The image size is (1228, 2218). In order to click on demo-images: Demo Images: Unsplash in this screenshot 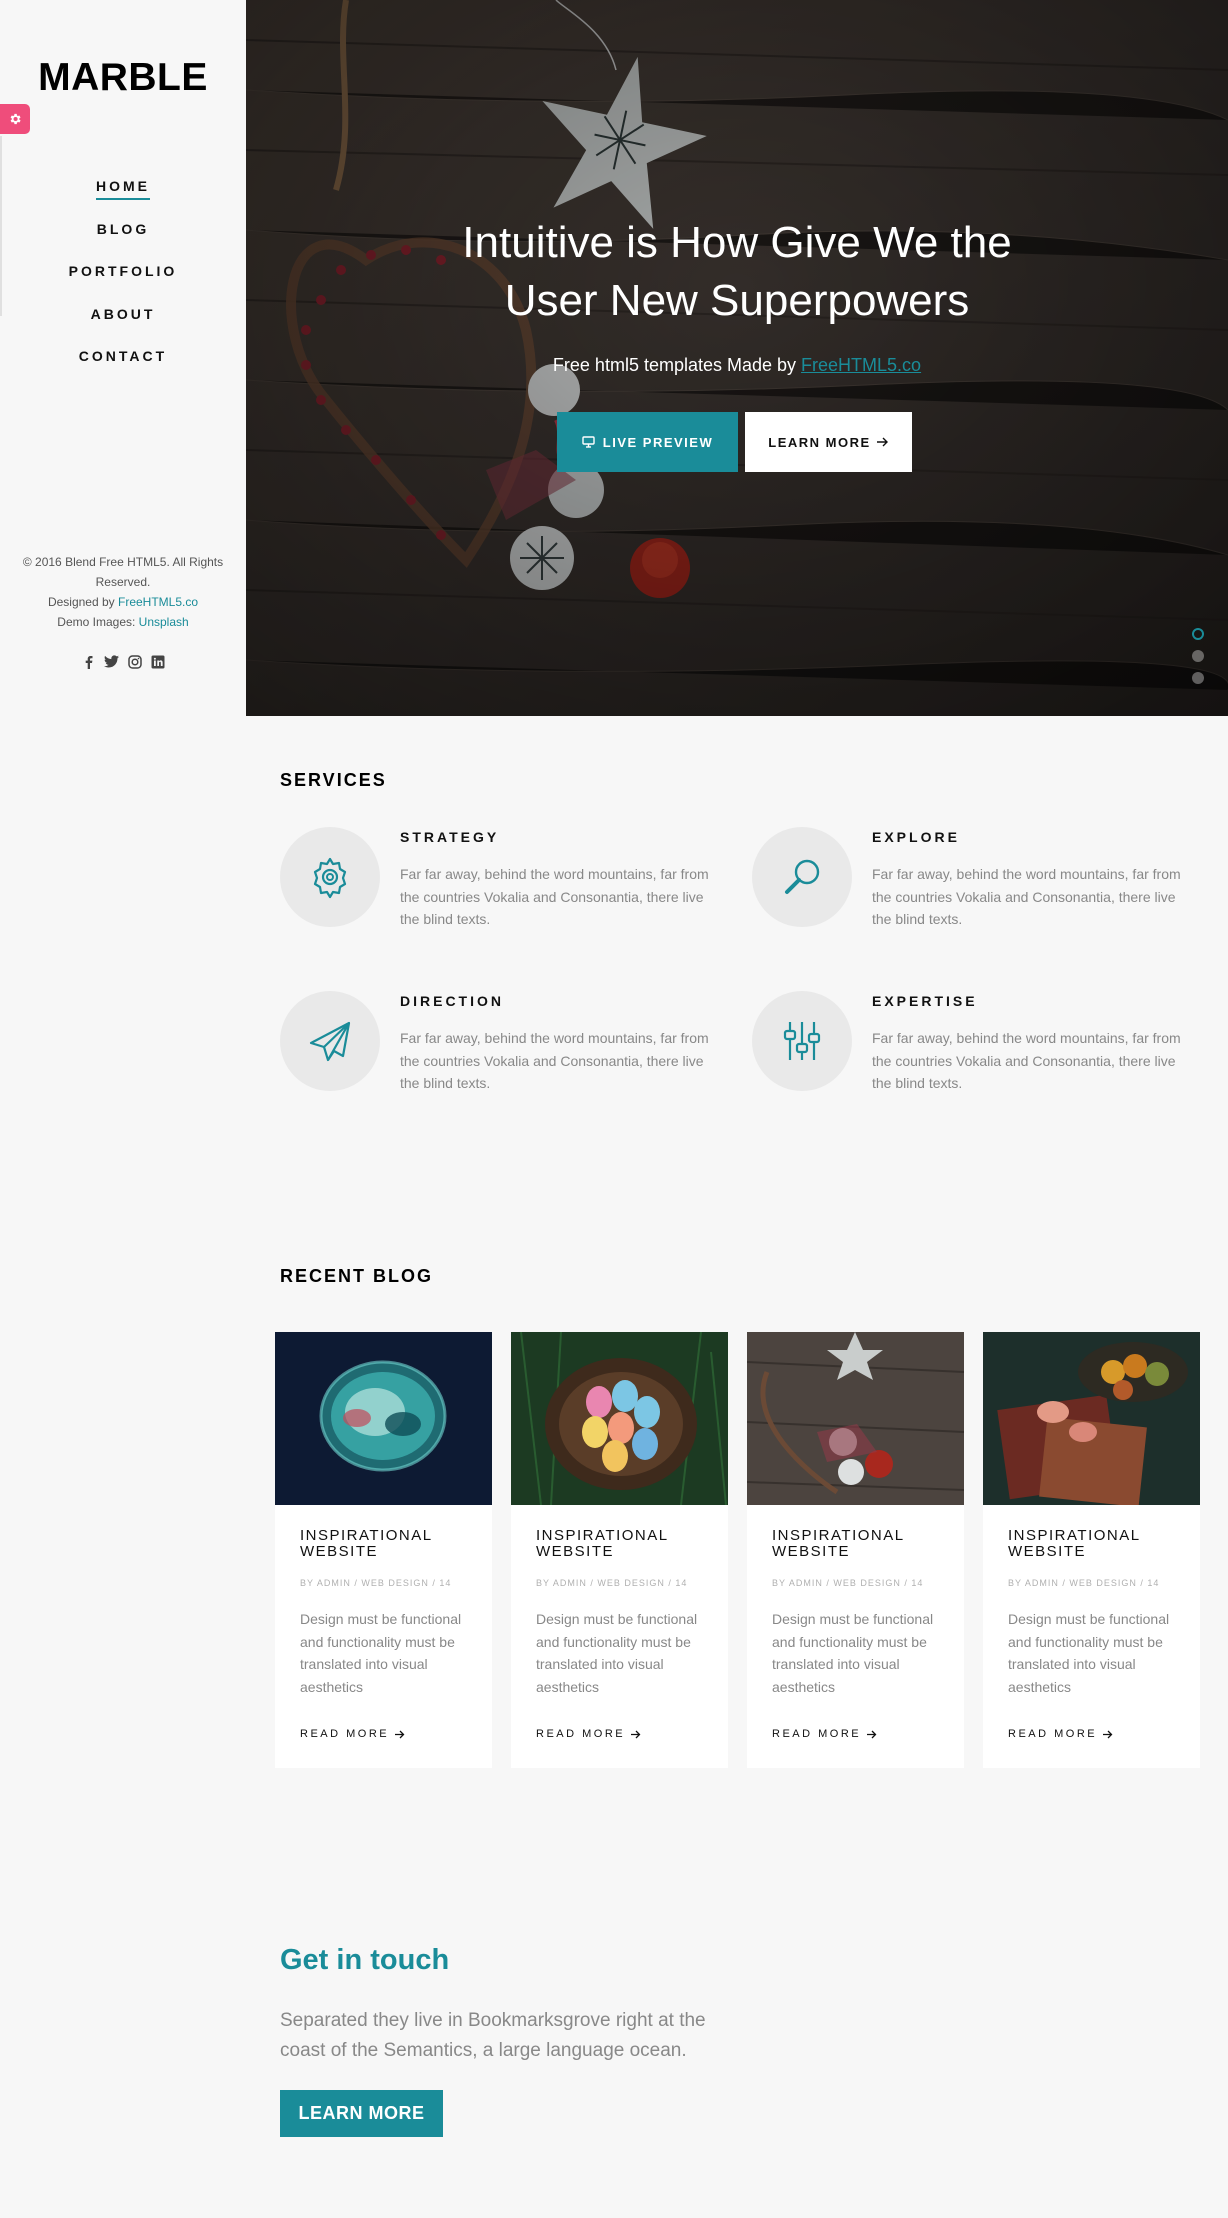, I will do `click(123, 622)`.